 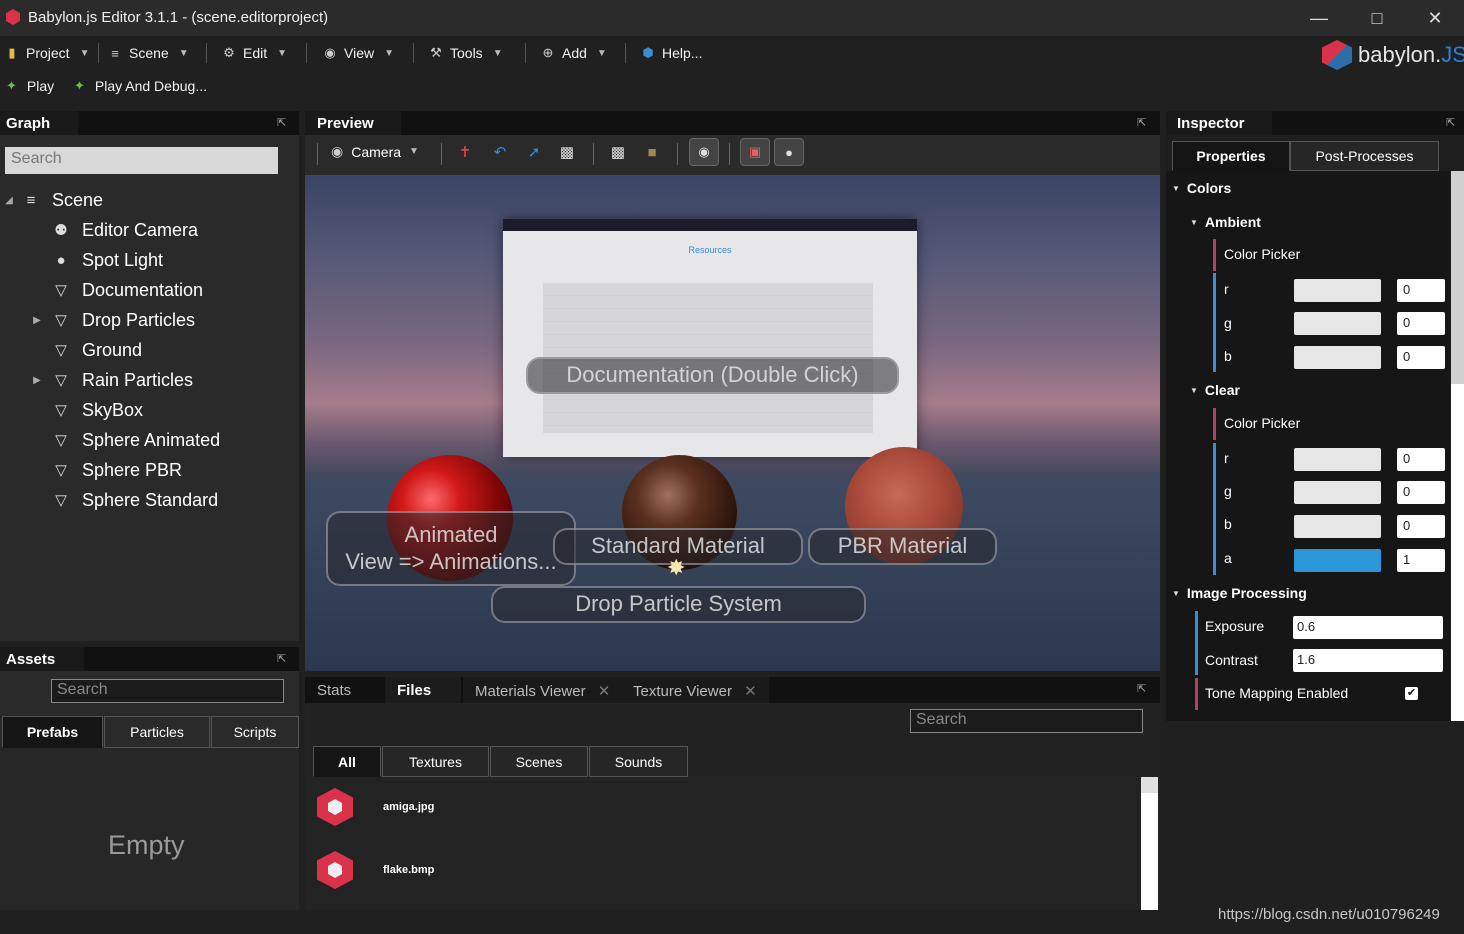 I want to click on tab-materials-viewer: Materials Viewer ✕, so click(x=543, y=690).